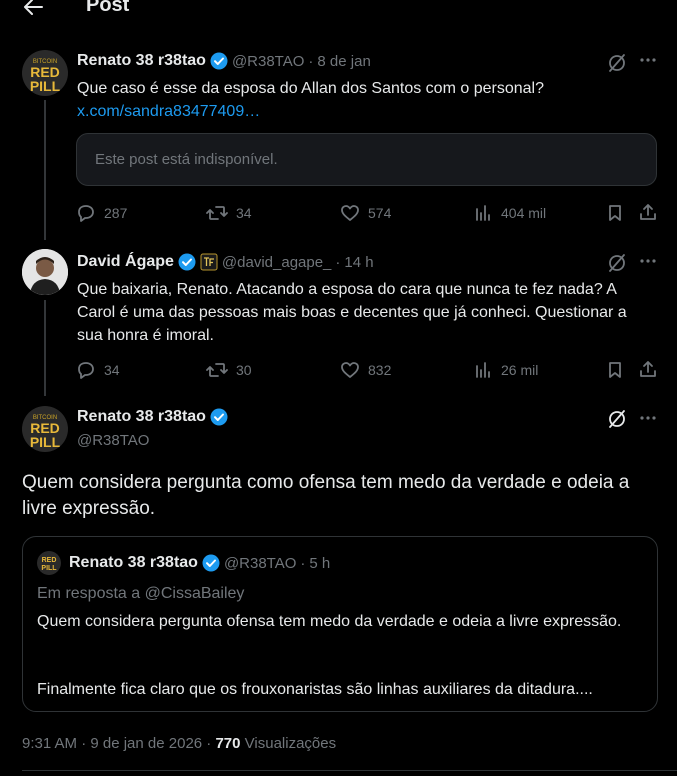  I want to click on like-button: 832, so click(365, 370).